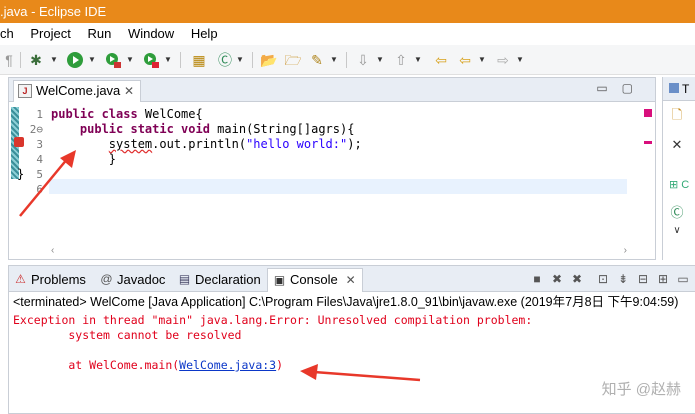 This screenshot has width=695, height=414. I want to click on watermark: 知乎 @赵赫, so click(641, 389).